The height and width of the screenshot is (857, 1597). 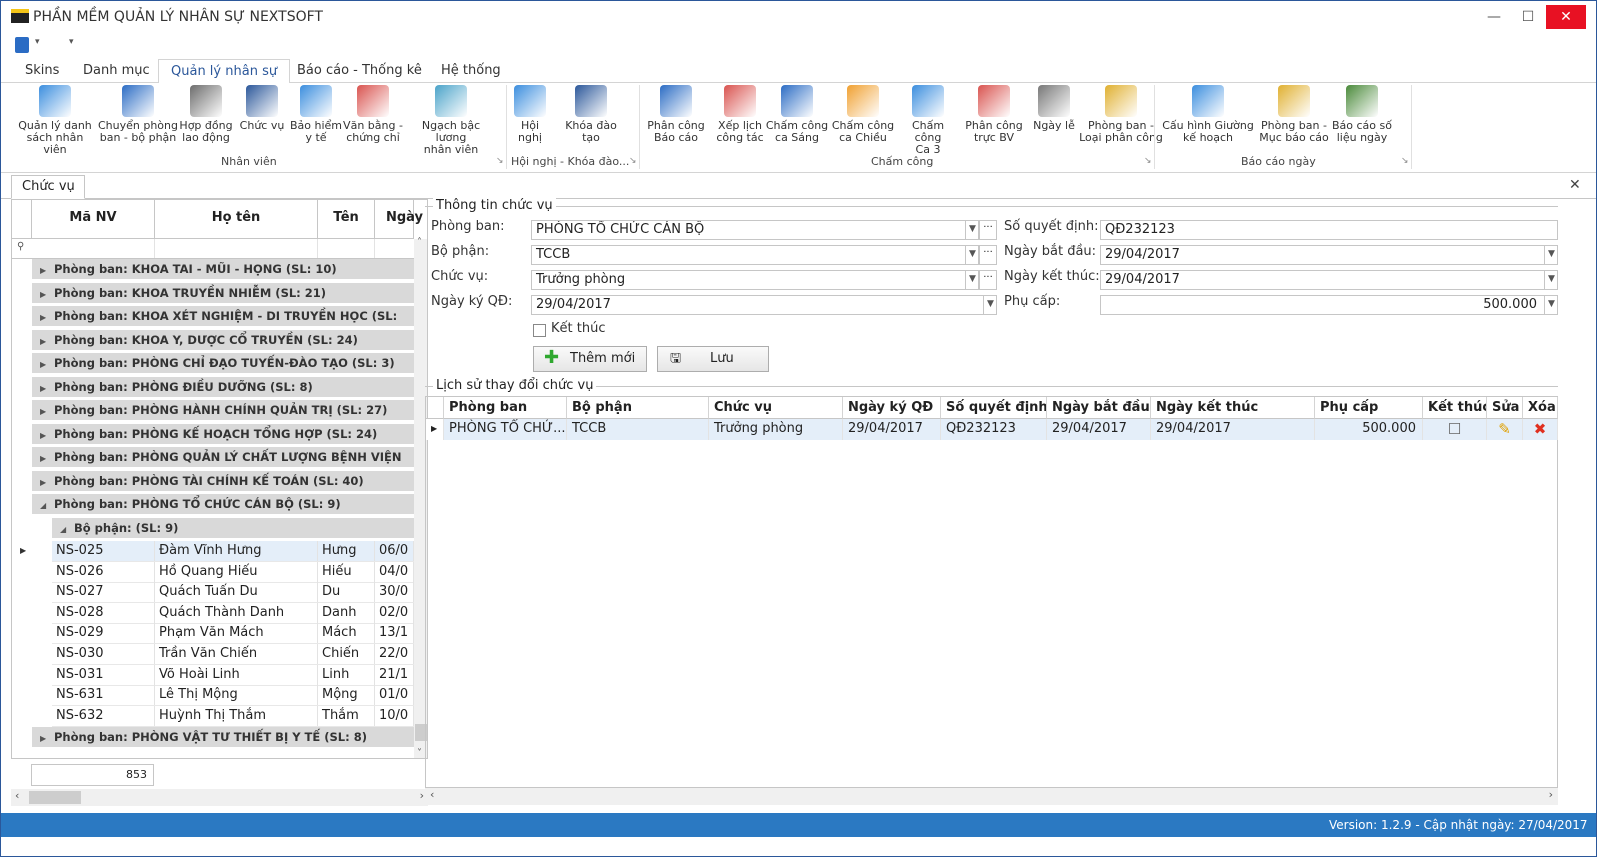 What do you see at coordinates (1455, 408) in the screenshot?
I see `history-column-header: Kết thúc` at bounding box center [1455, 408].